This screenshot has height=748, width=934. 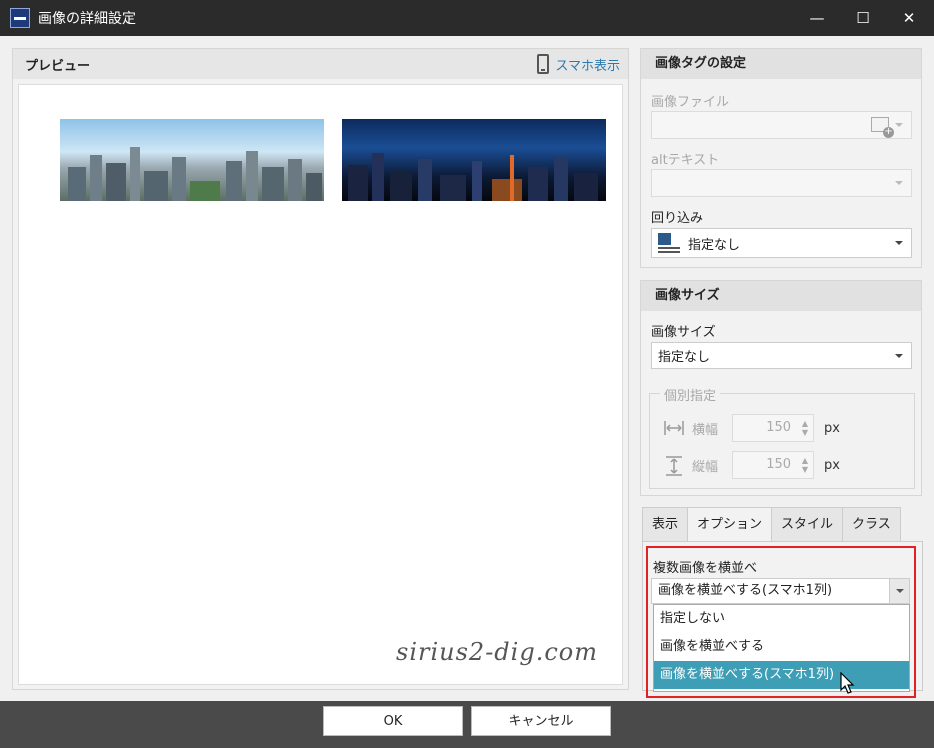 I want to click on footer-bar, so click(x=467, y=724).